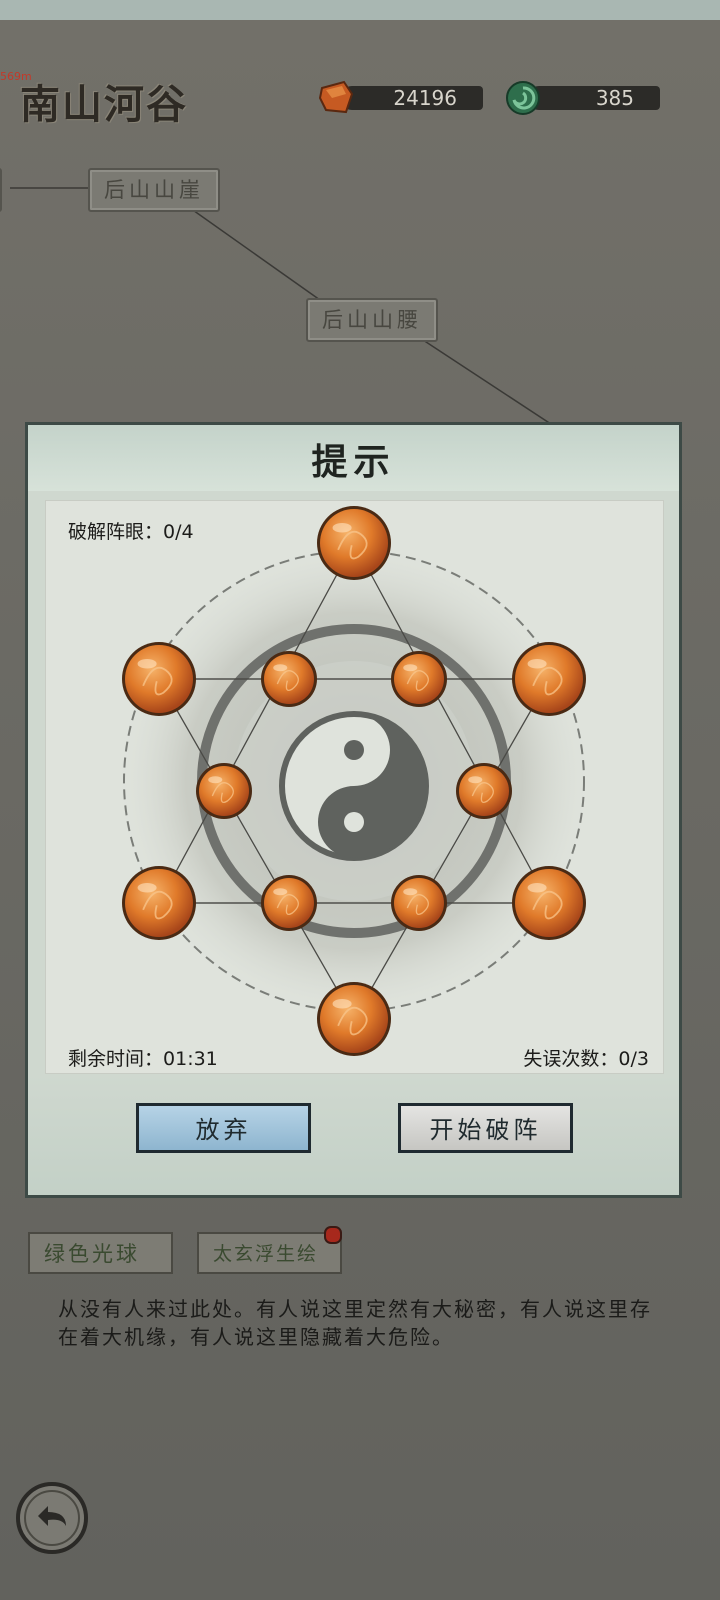  I want to click on tag-green-orb: 绿色光球, so click(100, 1253).